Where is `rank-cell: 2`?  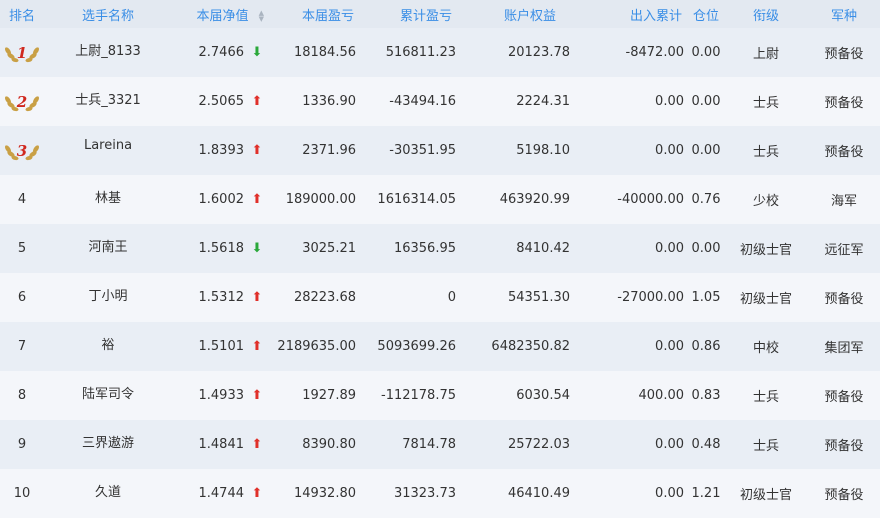 rank-cell: 2 is located at coordinates (22, 101).